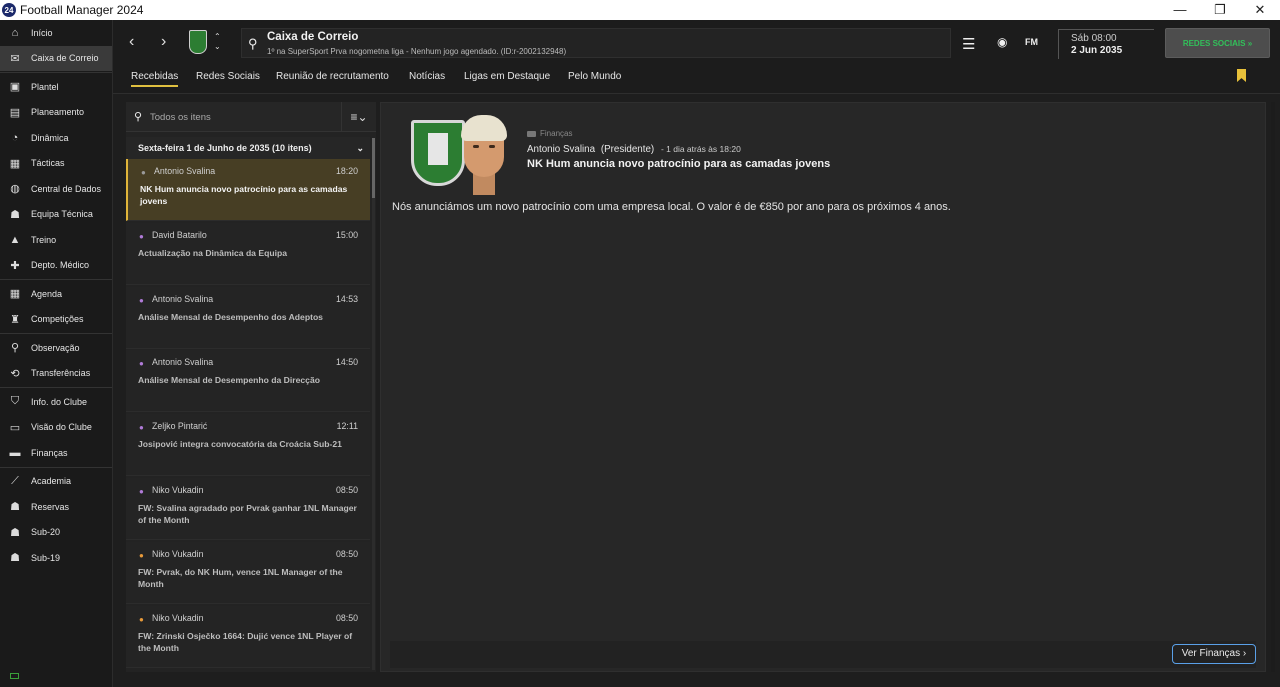 Image resolution: width=1280 pixels, height=687 pixels. What do you see at coordinates (561, 149) in the screenshot?
I see `sender-name: Antonio Svalina` at bounding box center [561, 149].